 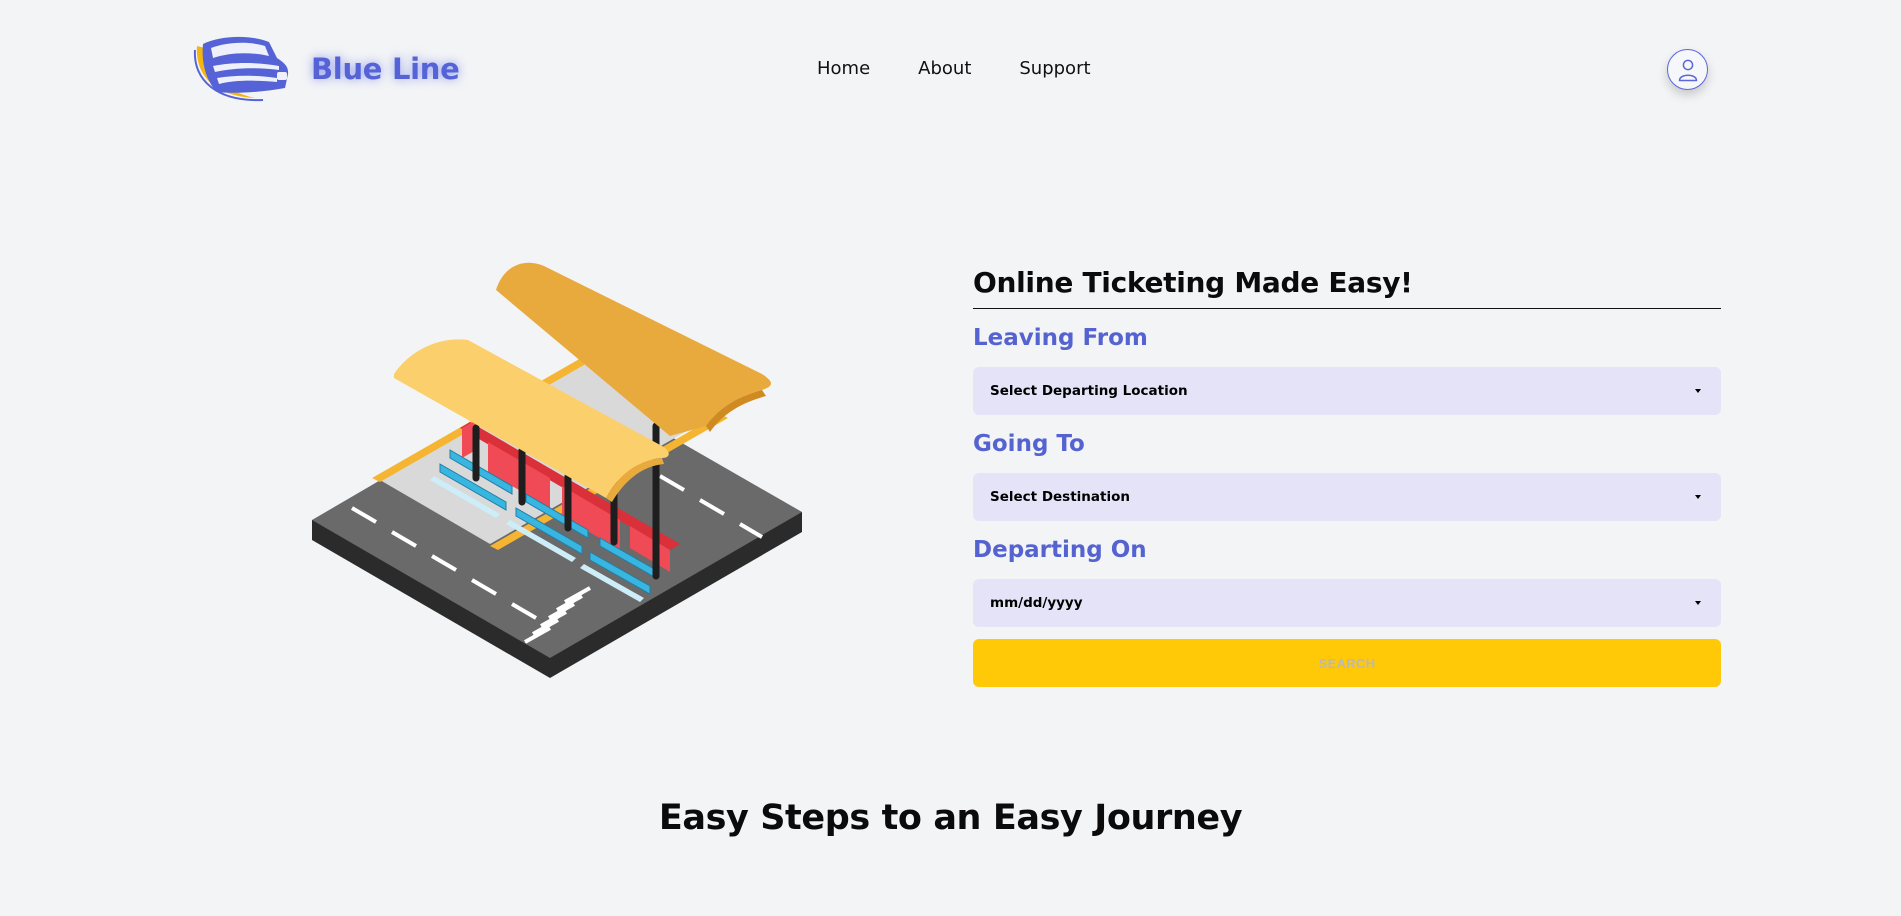 What do you see at coordinates (1089, 391) in the screenshot?
I see `departing-location-value: Select Departing Location` at bounding box center [1089, 391].